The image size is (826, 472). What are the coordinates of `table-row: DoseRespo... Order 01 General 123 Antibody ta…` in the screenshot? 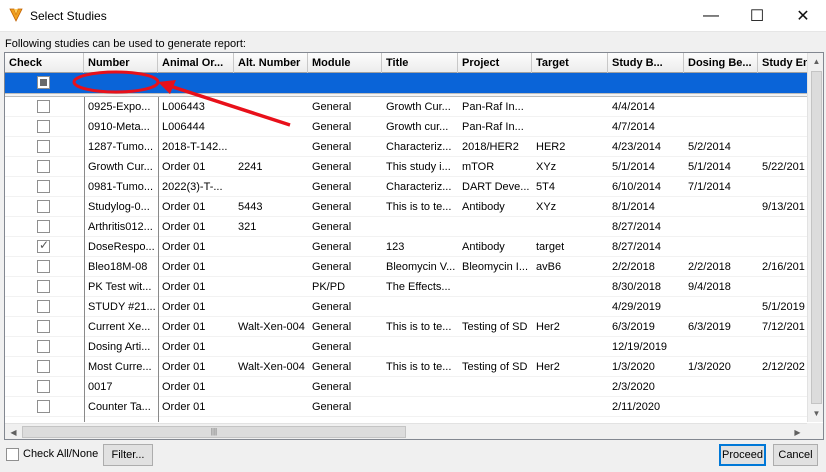 It's located at (406, 247).